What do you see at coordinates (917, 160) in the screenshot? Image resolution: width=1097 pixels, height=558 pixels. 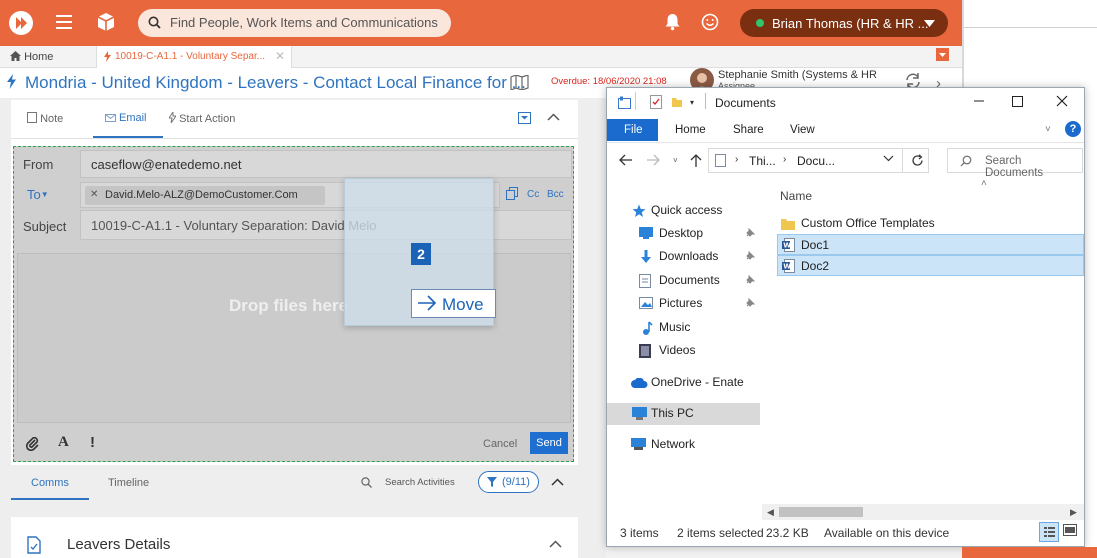 I see `refresh-icon` at bounding box center [917, 160].